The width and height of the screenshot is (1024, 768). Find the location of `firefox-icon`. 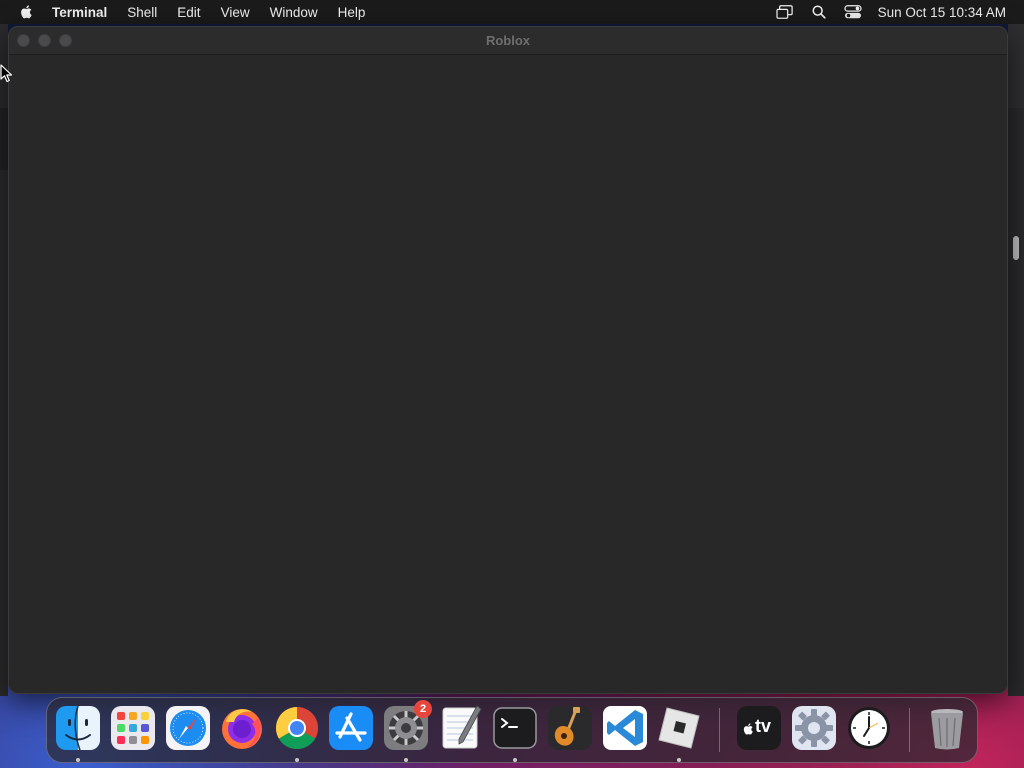

firefox-icon is located at coordinates (242, 728).